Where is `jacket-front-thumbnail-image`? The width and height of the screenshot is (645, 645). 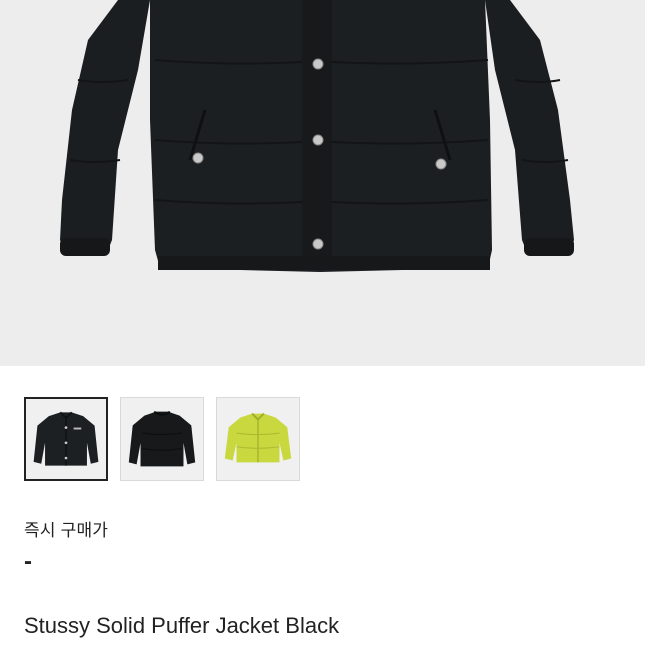
jacket-front-thumbnail-image is located at coordinates (66, 438).